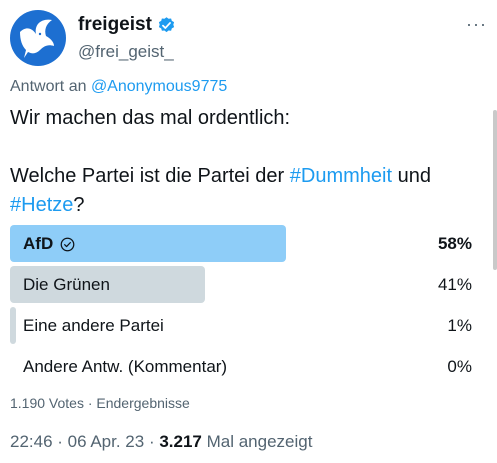  What do you see at coordinates (166, 24) in the screenshot?
I see `verified-badge-icon` at bounding box center [166, 24].